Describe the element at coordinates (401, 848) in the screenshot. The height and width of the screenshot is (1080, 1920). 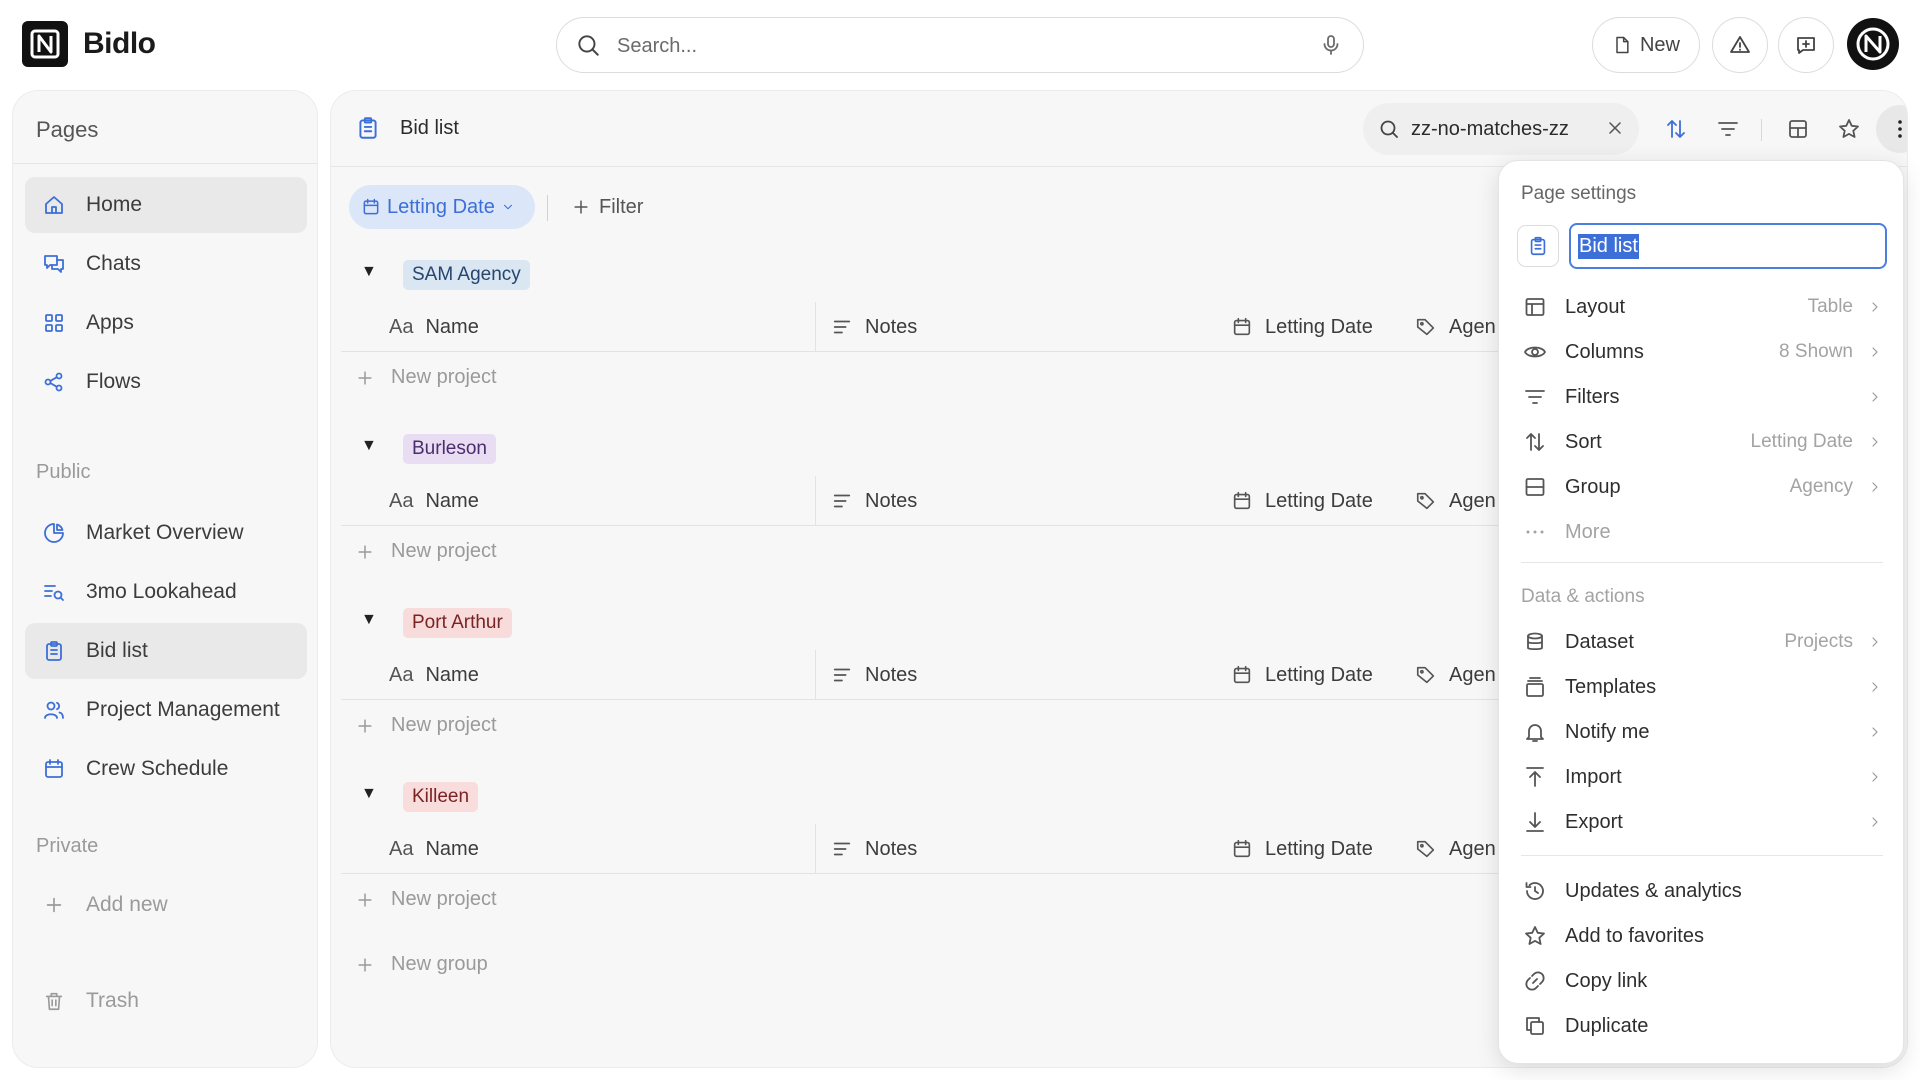
I see `text-type-icon: Aa` at that location.